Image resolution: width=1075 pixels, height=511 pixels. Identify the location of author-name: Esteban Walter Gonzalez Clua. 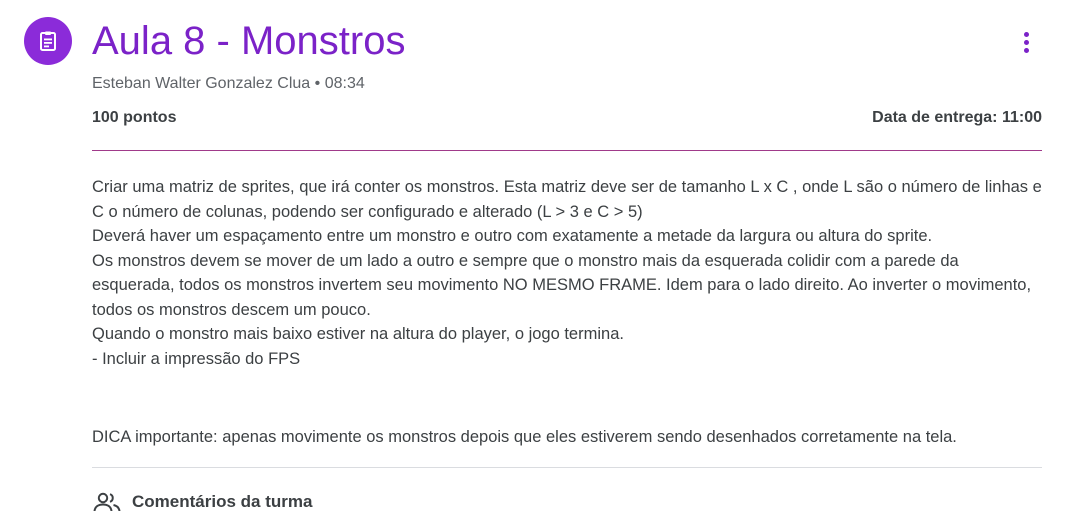
(201, 83).